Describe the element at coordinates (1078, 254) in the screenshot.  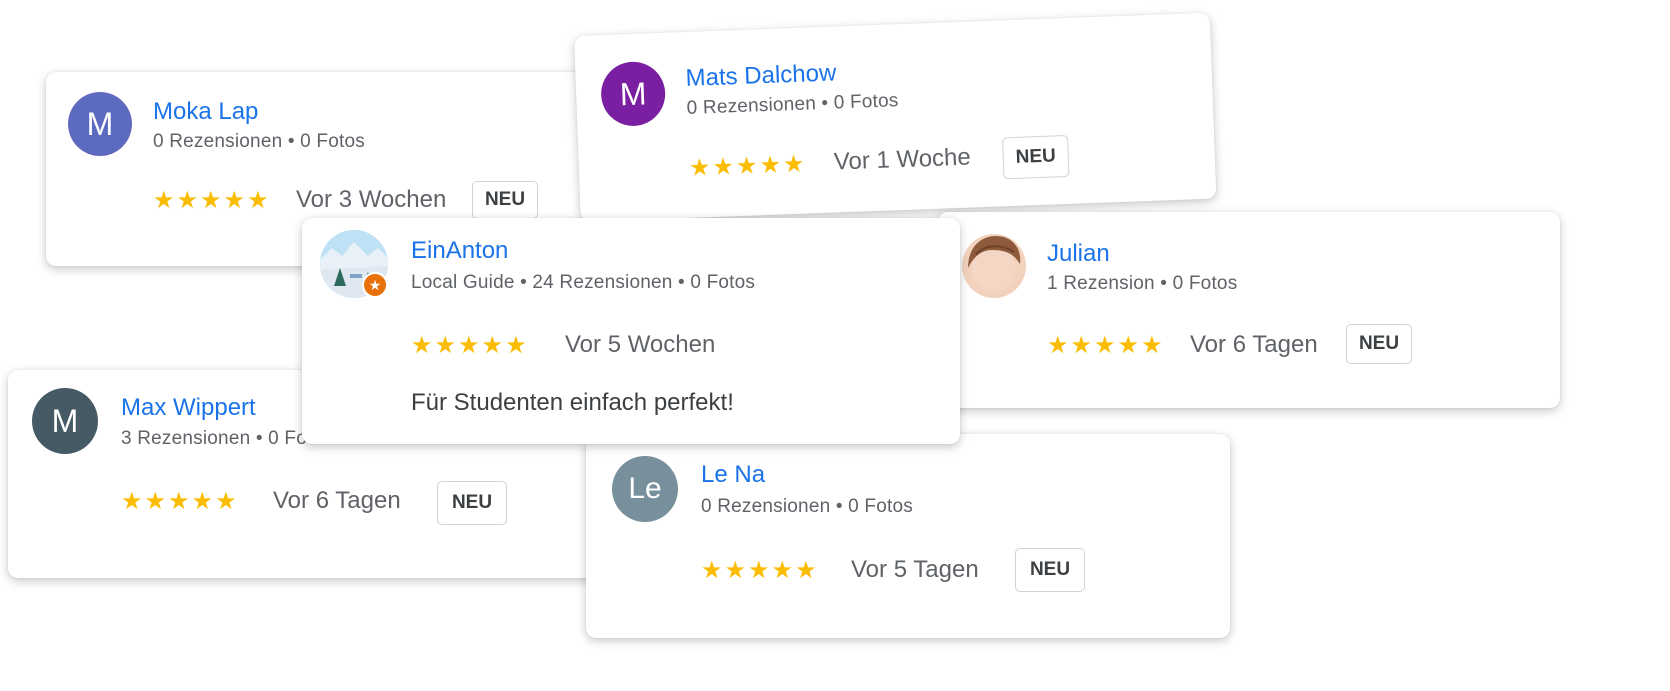
I see `reviewer-name: Julian` at that location.